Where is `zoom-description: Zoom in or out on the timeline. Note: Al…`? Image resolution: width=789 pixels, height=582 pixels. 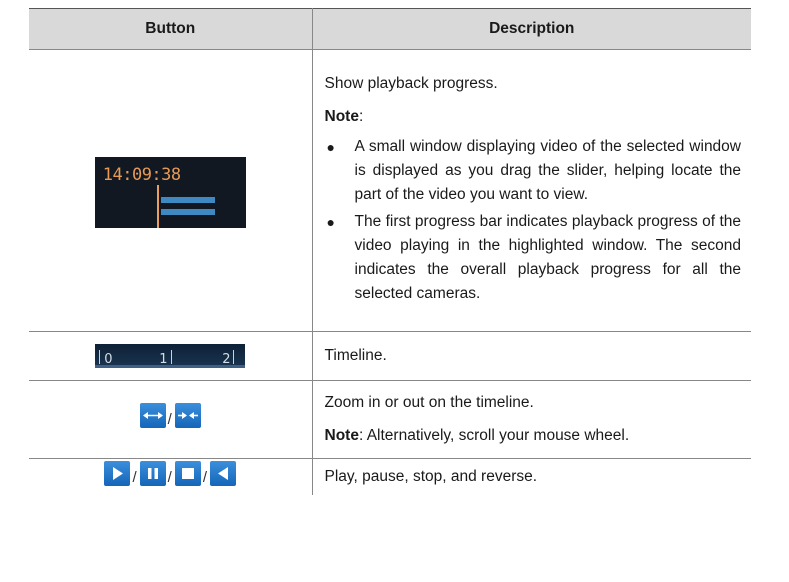 zoom-description: Zoom in or out on the timeline. Note: Al… is located at coordinates (531, 419).